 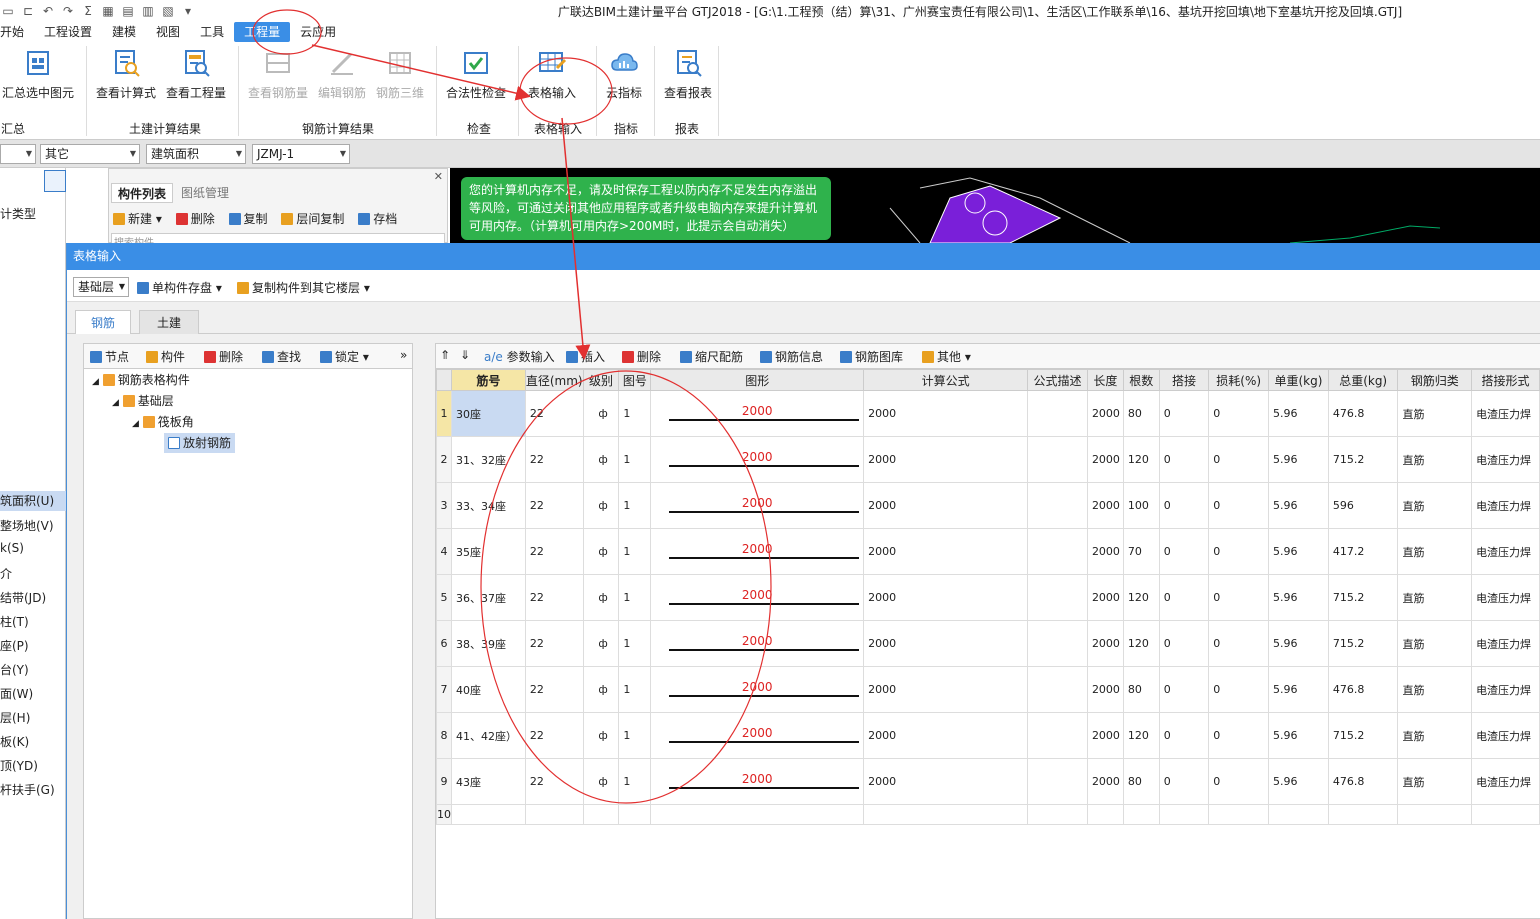 I want to click on move-up-icon: ⇑, so click(x=445, y=355).